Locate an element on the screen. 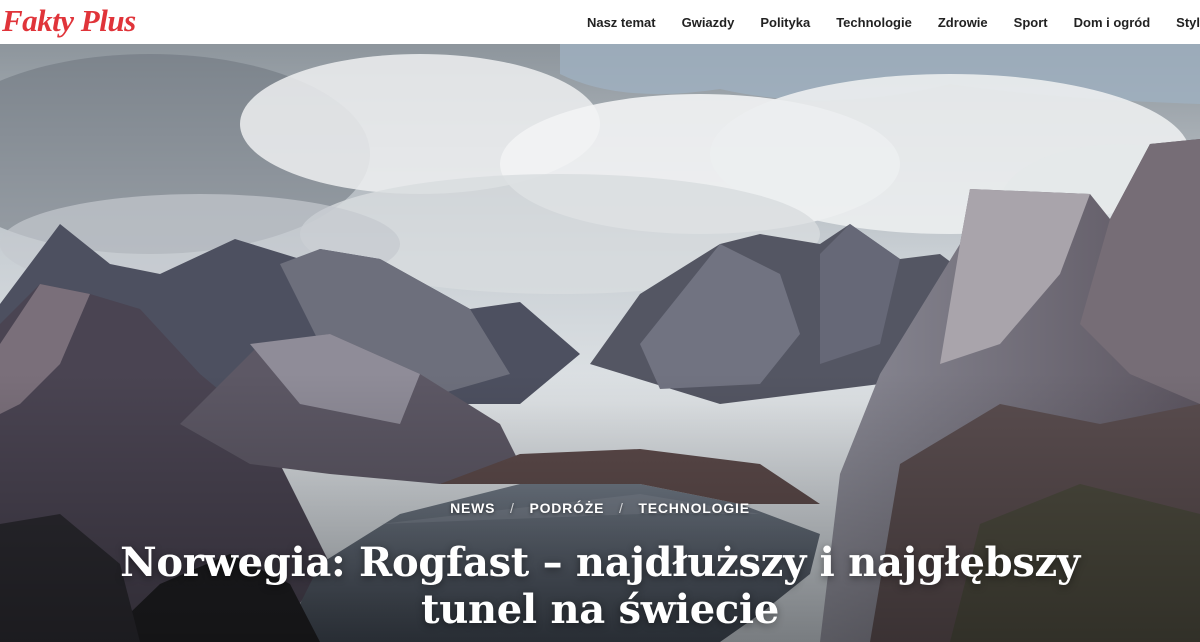 The image size is (1200, 642). nav-item-nasz-temat: Nasz temat is located at coordinates (621, 22).